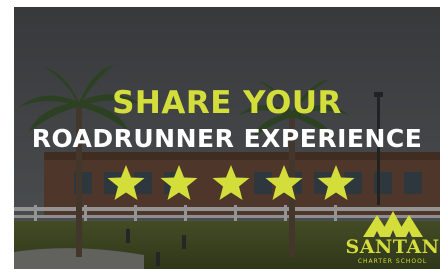 This screenshot has width=440, height=269. What do you see at coordinates (392, 261) in the screenshot?
I see `logo-subtitle: CHARTER SCHOOL` at bounding box center [392, 261].